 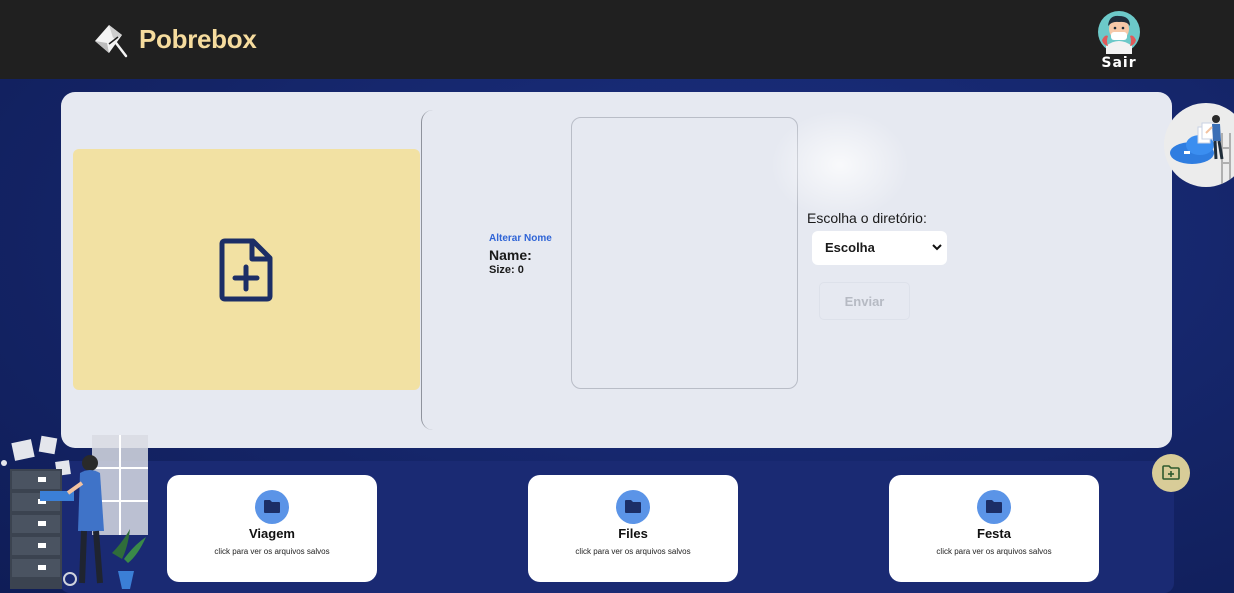 What do you see at coordinates (994, 533) in the screenshot?
I see `folder-name: Festa` at bounding box center [994, 533].